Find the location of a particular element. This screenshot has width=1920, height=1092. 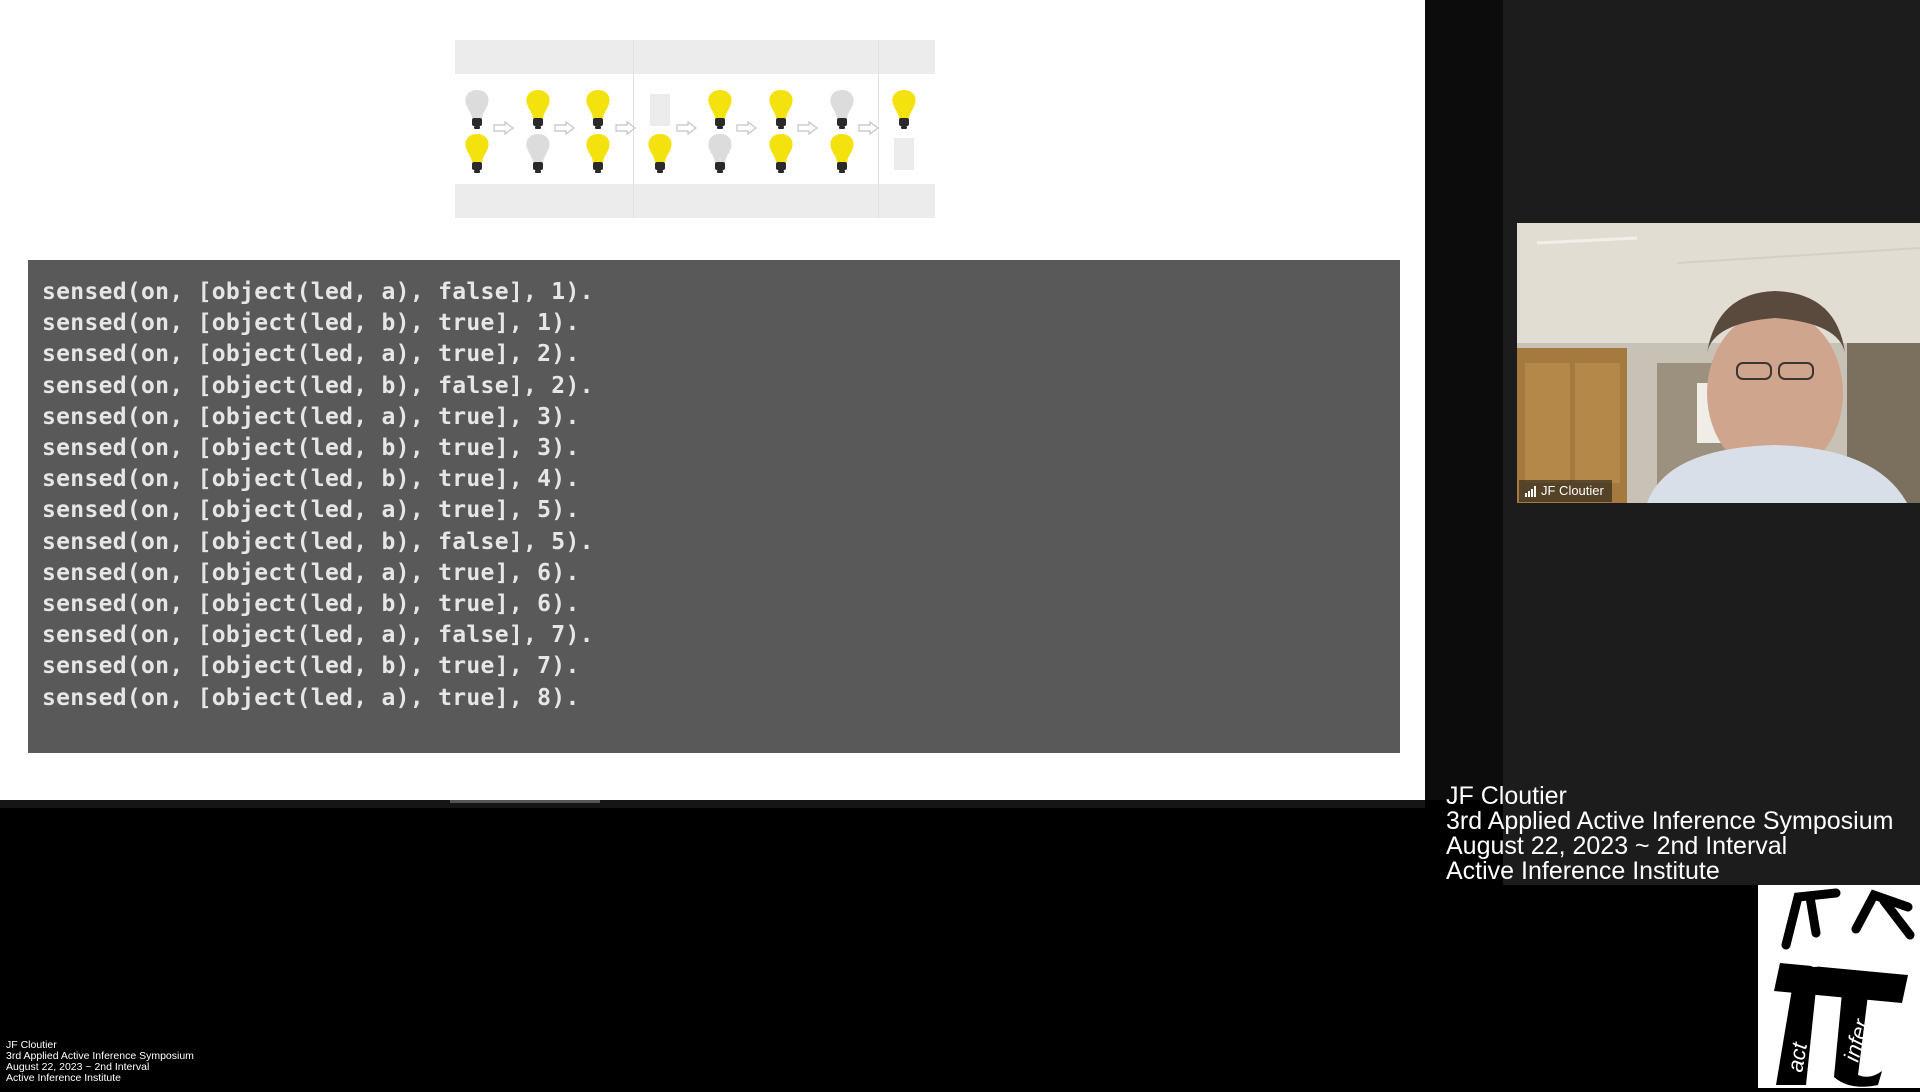

scrollbar-thumb is located at coordinates (525, 801).